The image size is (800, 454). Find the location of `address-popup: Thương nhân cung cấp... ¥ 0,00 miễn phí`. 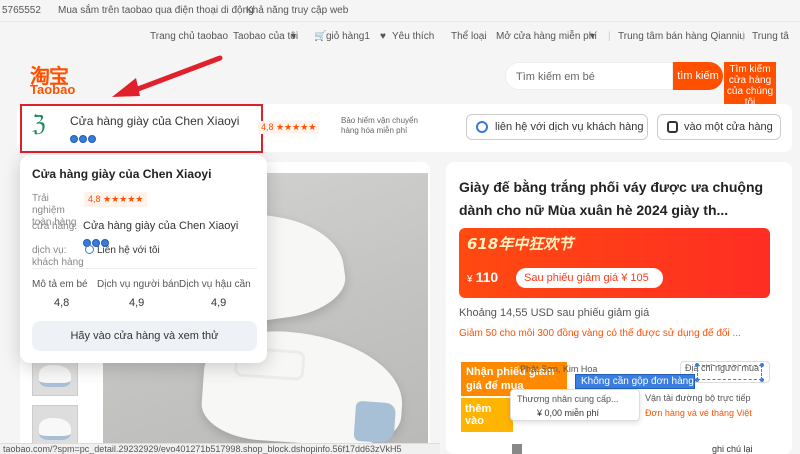

address-popup: Thương nhân cung cấp... ¥ 0,00 miễn phí is located at coordinates (575, 405).